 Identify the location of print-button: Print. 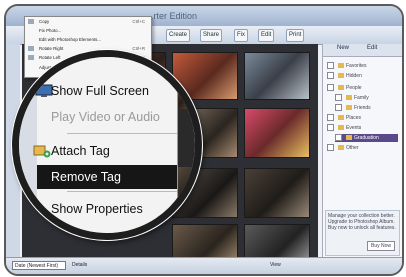
(295, 35).